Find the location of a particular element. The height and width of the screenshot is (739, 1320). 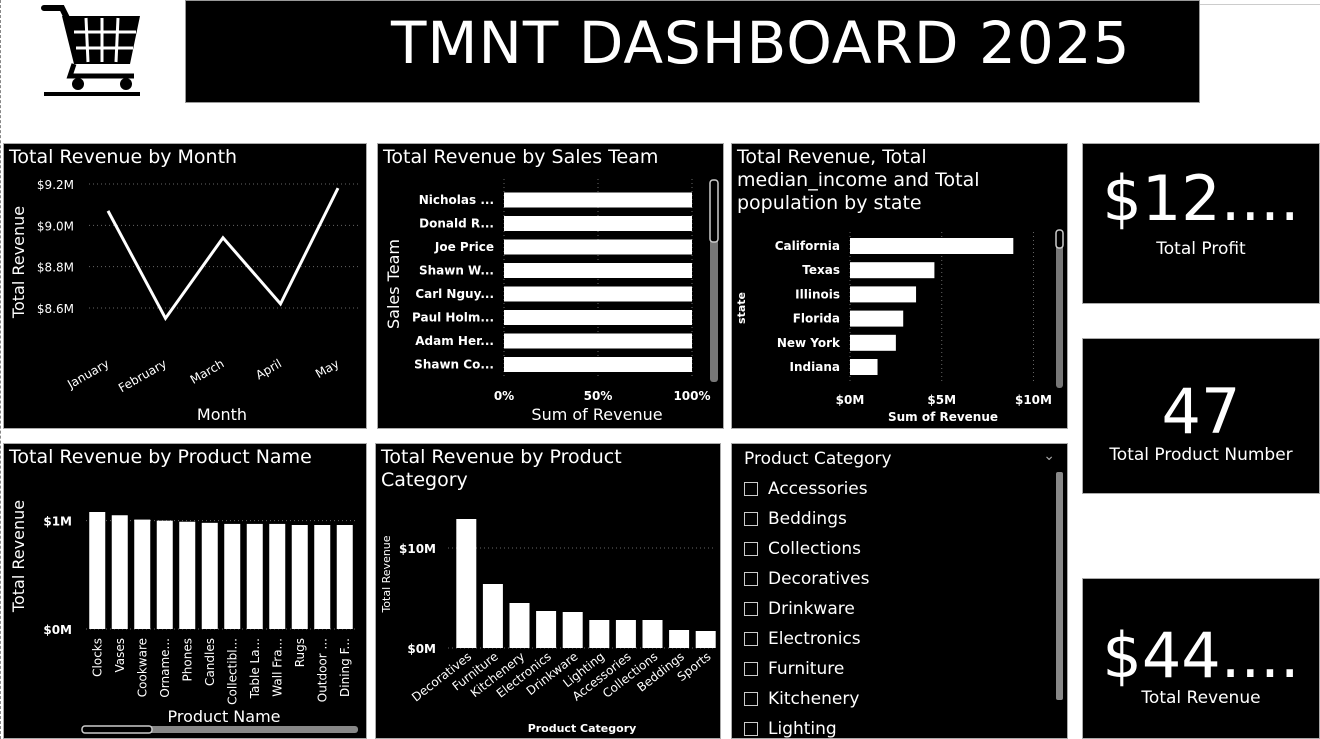

x-tick-label: Clocks is located at coordinates (97, 657).